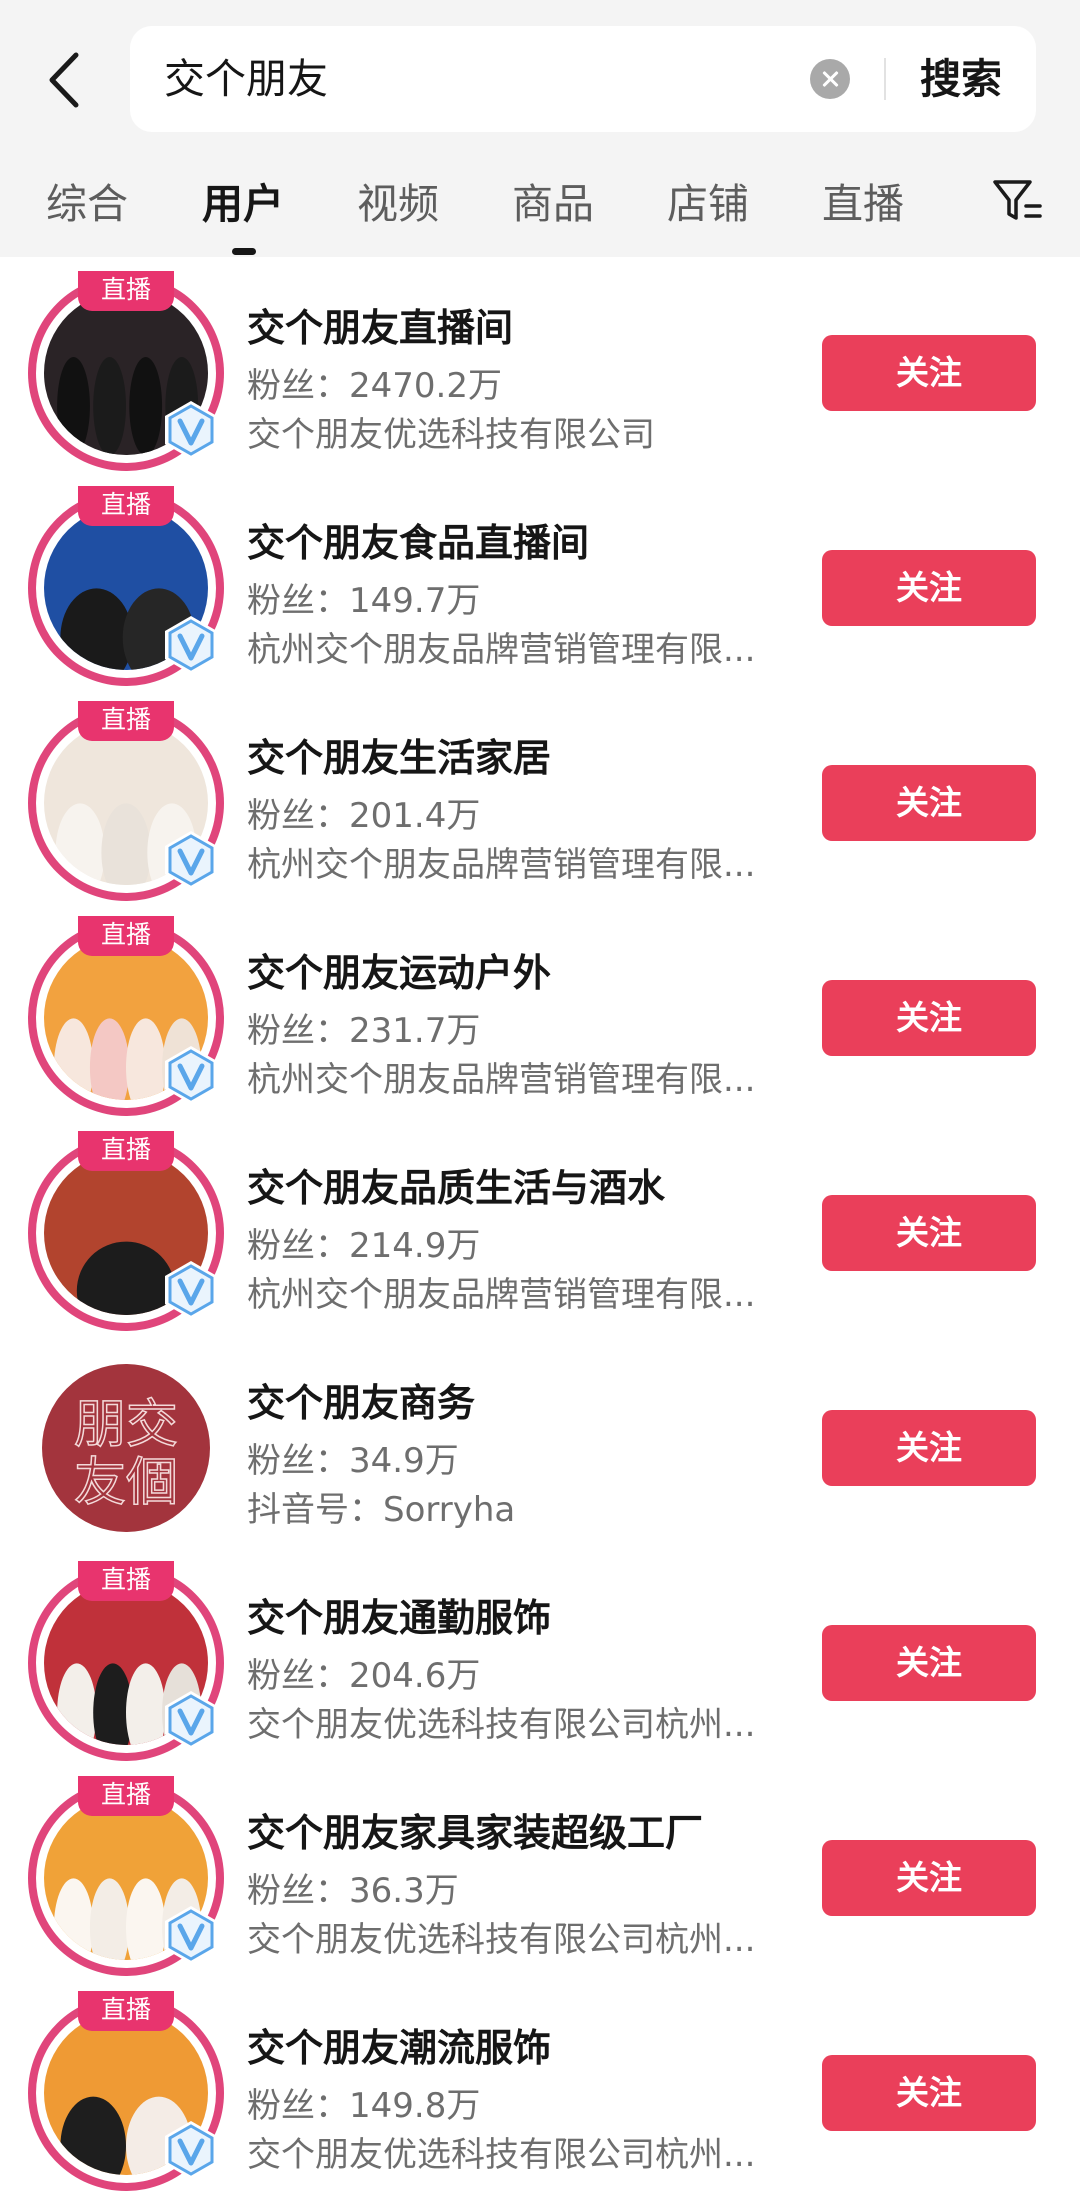  I want to click on filter-icon, so click(1017, 200).